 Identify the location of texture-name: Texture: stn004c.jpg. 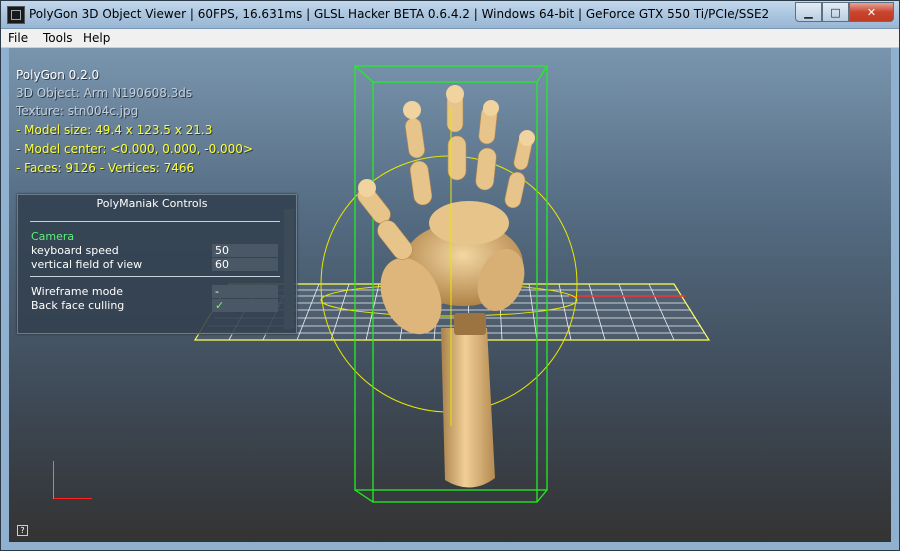
(77, 111).